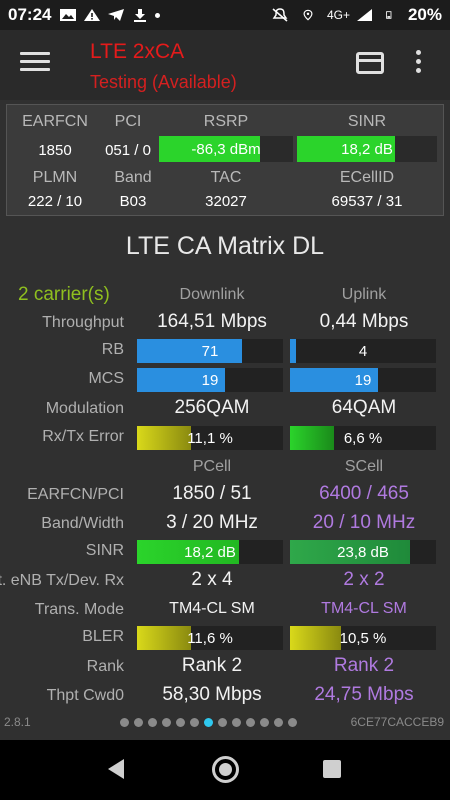  I want to click on earfcn-pci-pcell: 1850 / 51, so click(212, 493).